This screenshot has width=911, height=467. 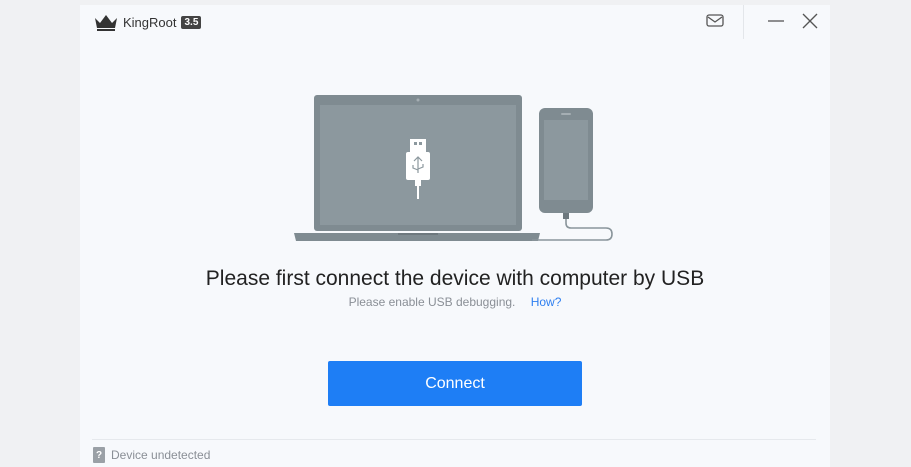 I want to click on close-button, so click(x=810, y=21).